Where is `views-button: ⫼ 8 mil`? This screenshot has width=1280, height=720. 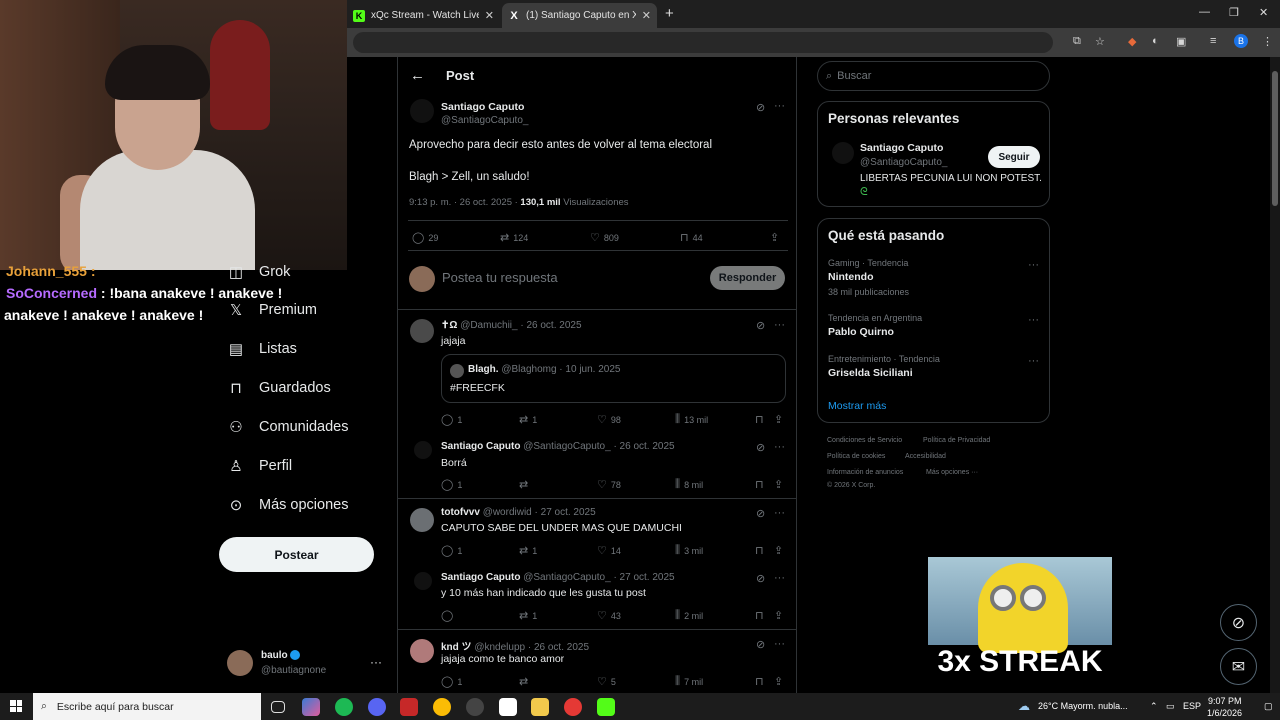 views-button: ⫼ 8 mil is located at coordinates (689, 484).